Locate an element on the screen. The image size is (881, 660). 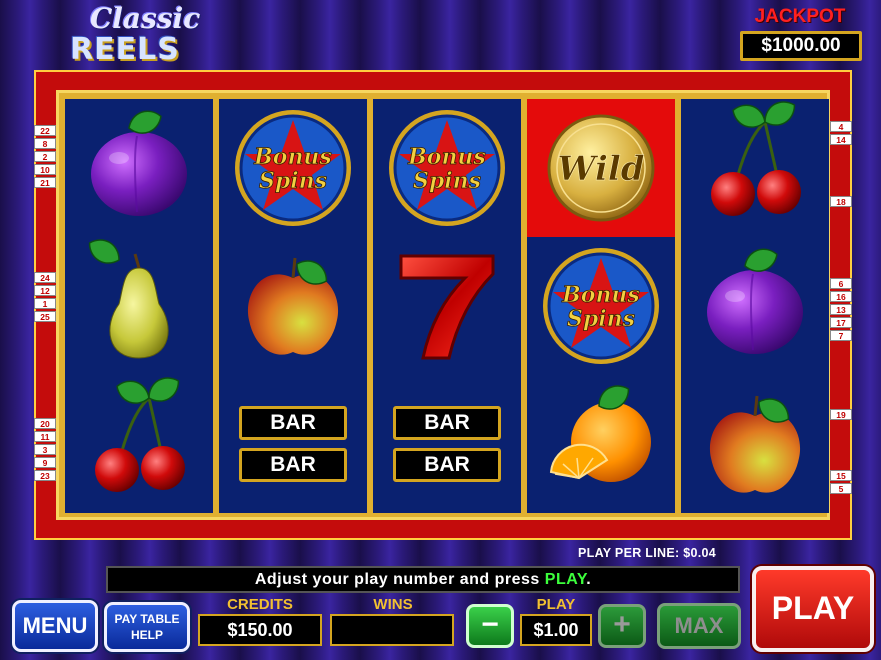
play-per-line: PLAY PER LINE: $0.04 is located at coordinates (647, 553).